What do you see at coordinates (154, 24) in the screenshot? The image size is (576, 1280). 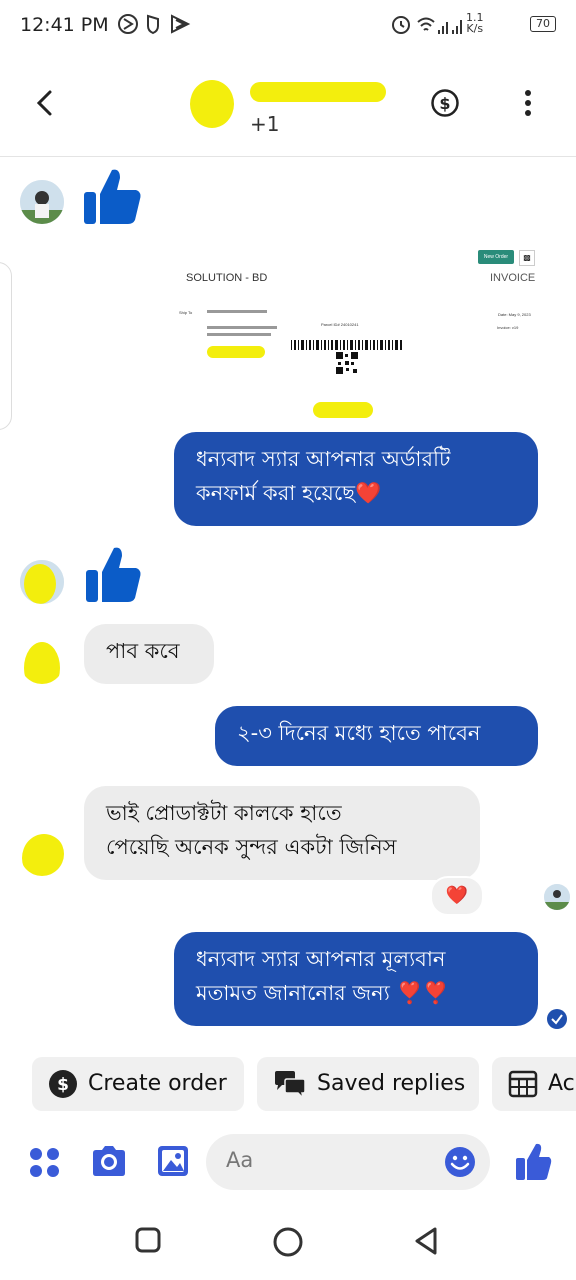 I see `status-icons-left` at bounding box center [154, 24].